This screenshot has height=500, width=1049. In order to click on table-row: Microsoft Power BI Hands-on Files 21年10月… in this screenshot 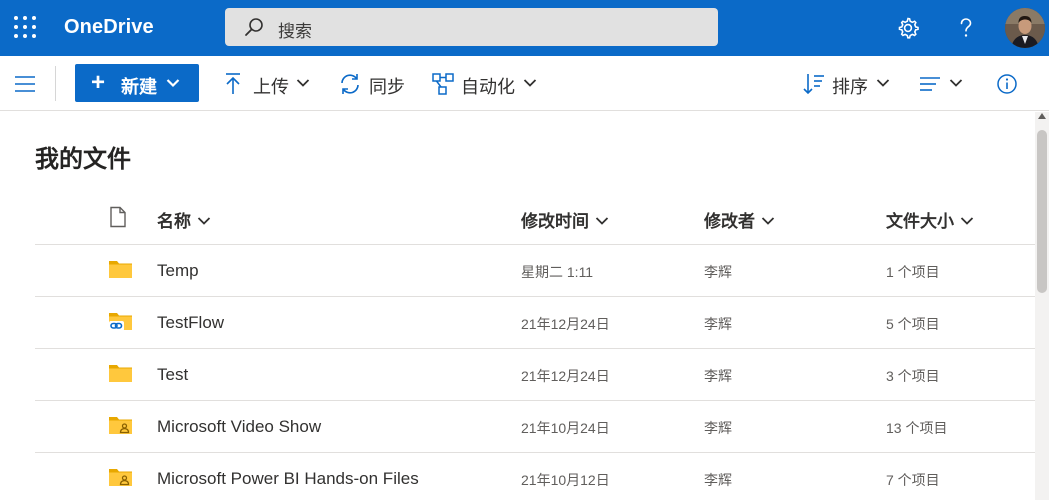, I will do `click(535, 476)`.